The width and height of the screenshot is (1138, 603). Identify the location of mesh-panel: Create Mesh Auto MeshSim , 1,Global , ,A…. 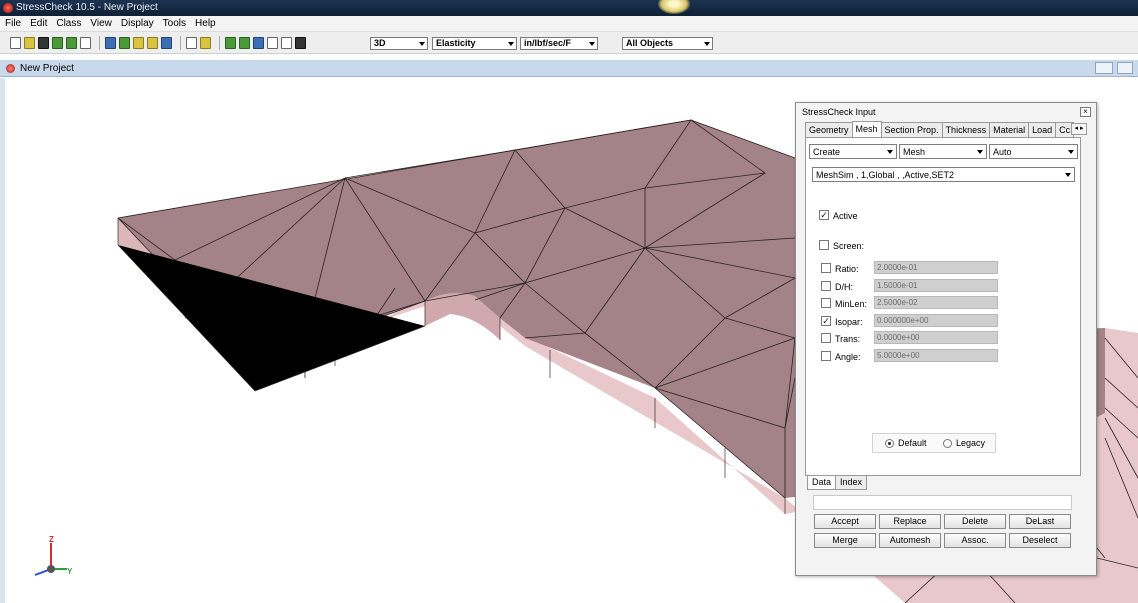
(943, 306).